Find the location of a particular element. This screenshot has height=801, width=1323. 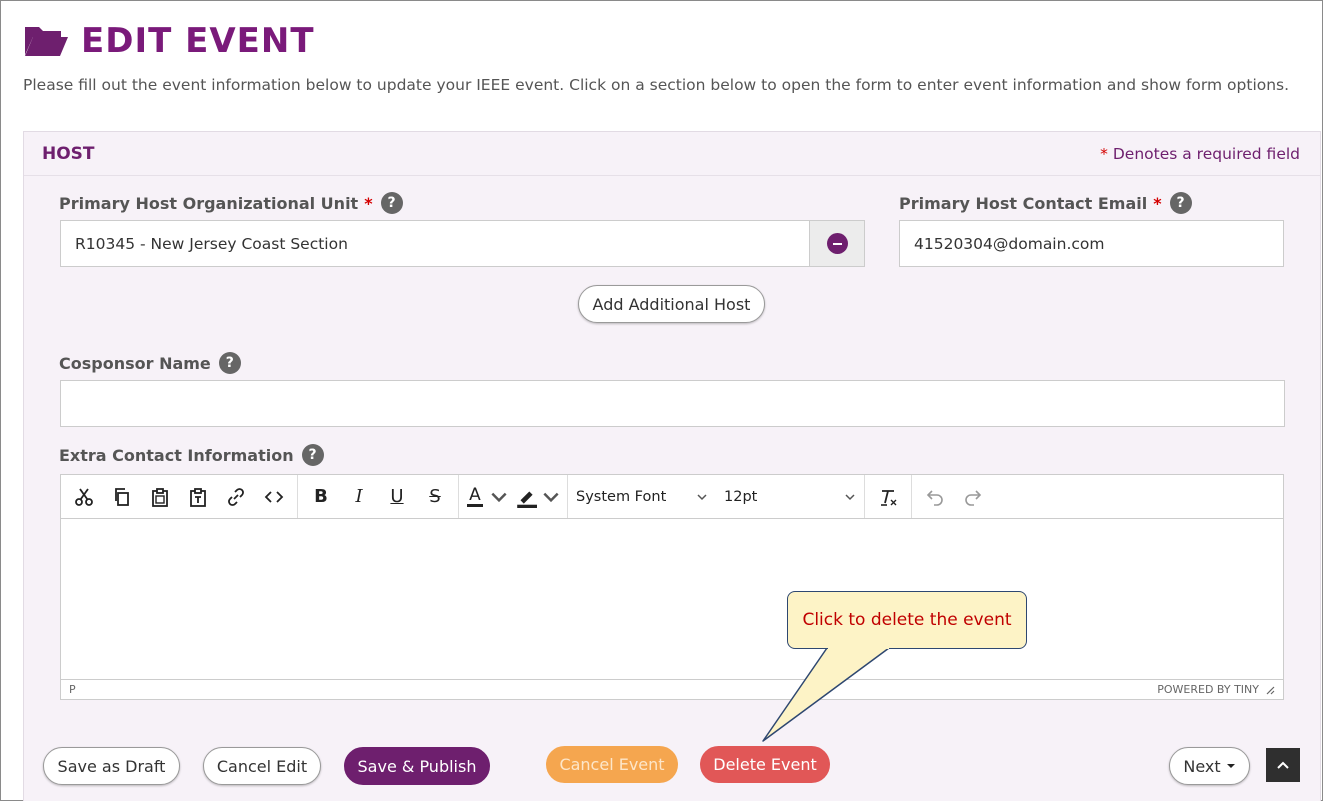

toolbar-color-group: A is located at coordinates (513, 496).